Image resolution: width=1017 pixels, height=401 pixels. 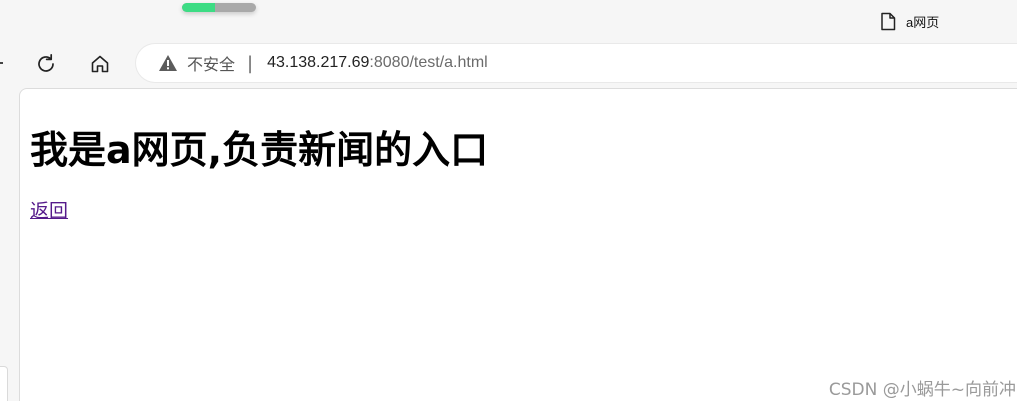 I want to click on document-icon, so click(x=888, y=21).